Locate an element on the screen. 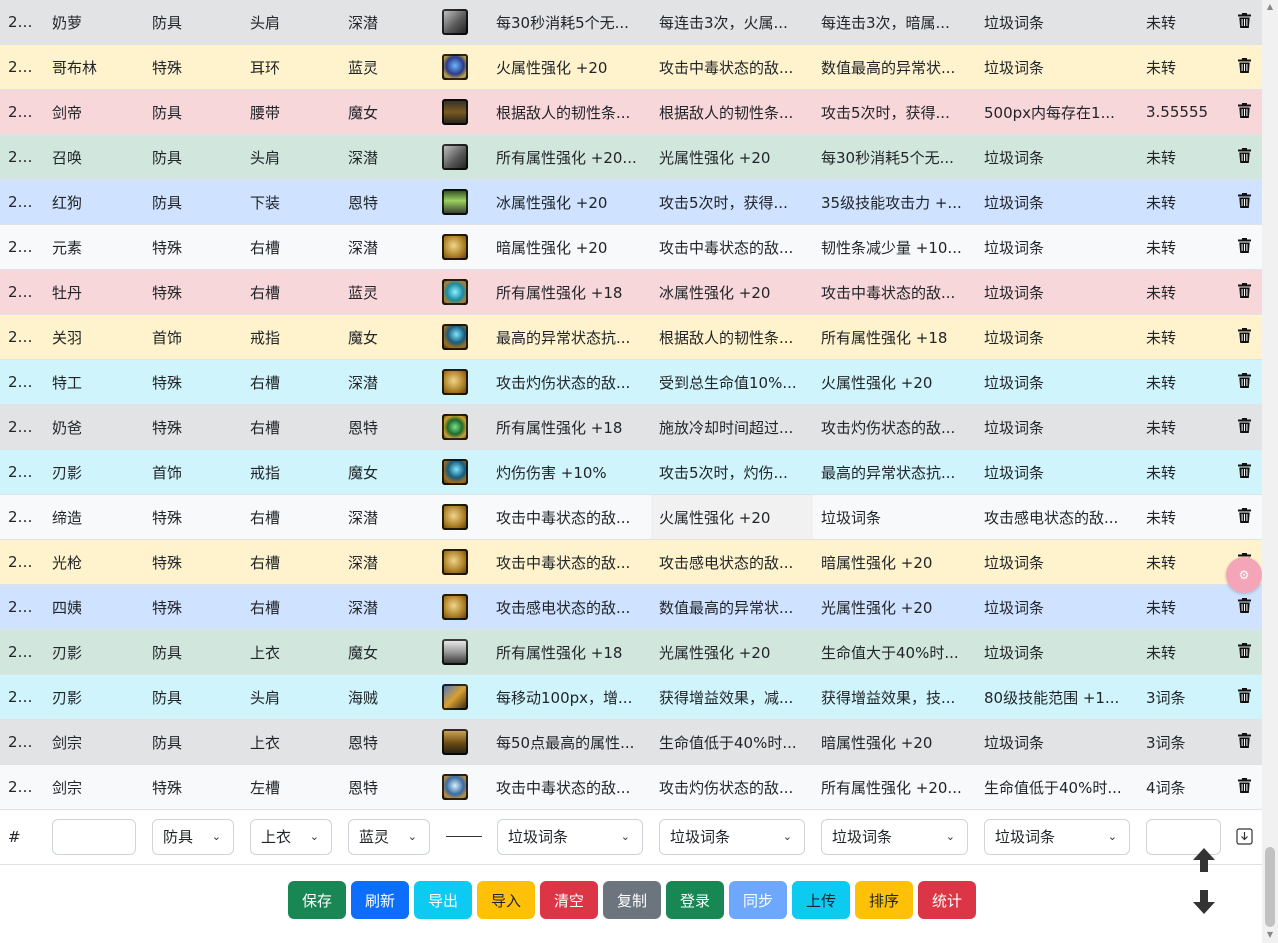 This screenshot has width=1278, height=943. filter-affix2-select: 垃圾词条 ⌄ is located at coordinates (732, 837).